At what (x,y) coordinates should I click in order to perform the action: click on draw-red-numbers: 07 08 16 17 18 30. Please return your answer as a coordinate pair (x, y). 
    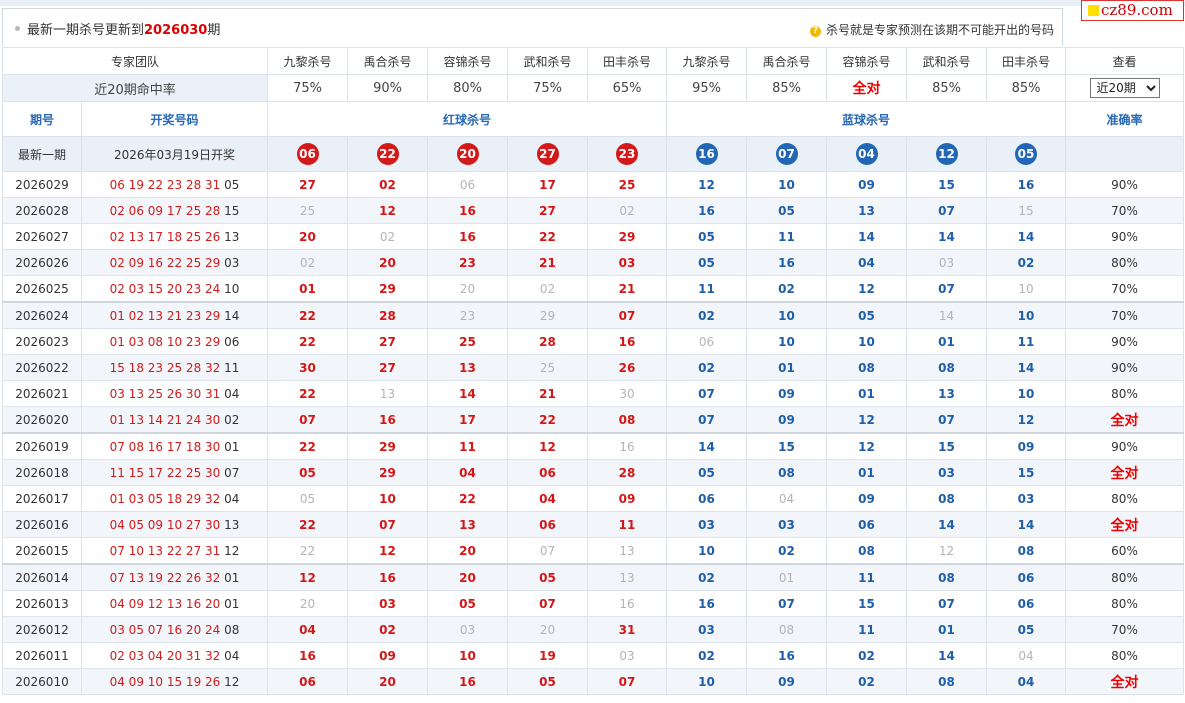
    Looking at the image, I should click on (165, 446).